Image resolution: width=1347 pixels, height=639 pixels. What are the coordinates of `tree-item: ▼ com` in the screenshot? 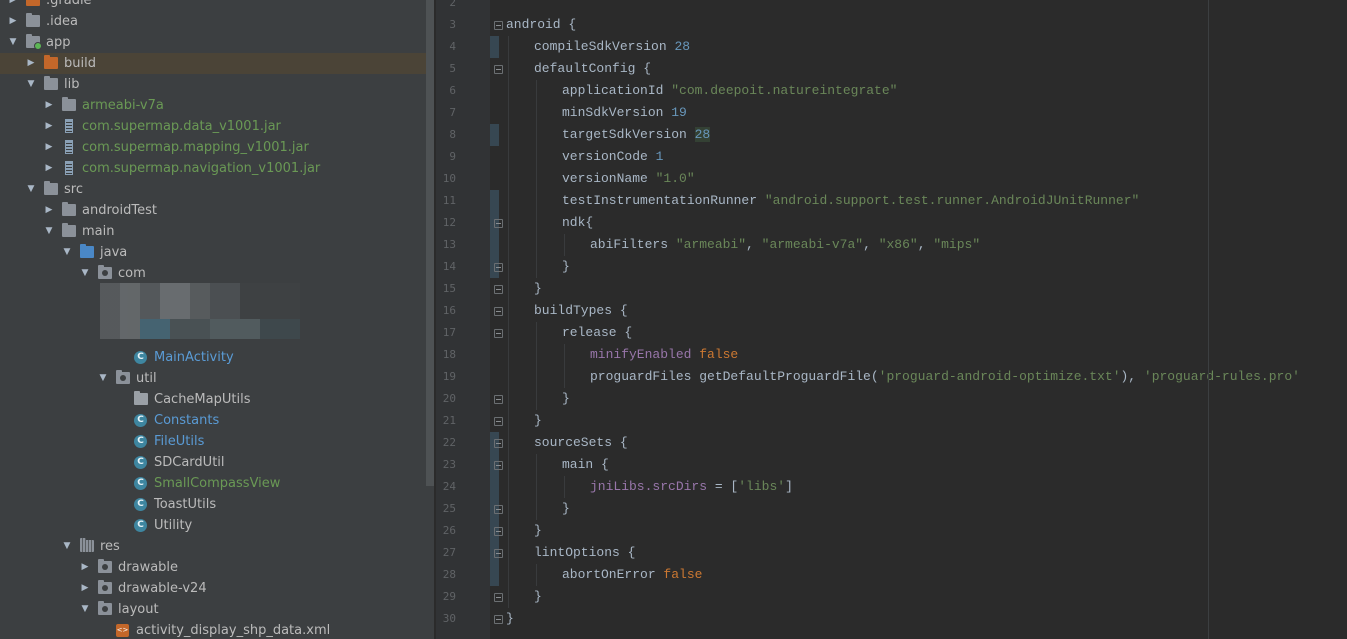 It's located at (217, 273).